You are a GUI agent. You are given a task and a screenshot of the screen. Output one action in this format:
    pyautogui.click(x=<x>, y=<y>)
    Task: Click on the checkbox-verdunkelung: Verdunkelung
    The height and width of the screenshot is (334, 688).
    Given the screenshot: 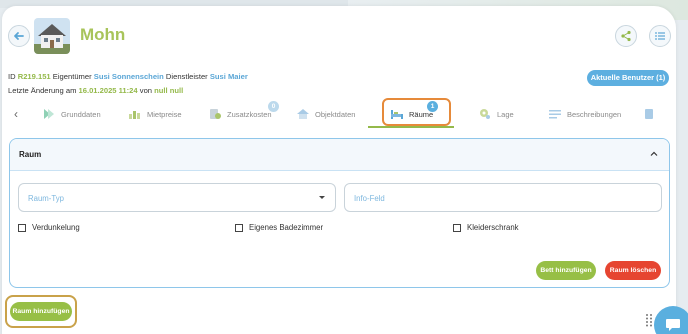 What is the action you would take?
    pyautogui.click(x=49, y=227)
    